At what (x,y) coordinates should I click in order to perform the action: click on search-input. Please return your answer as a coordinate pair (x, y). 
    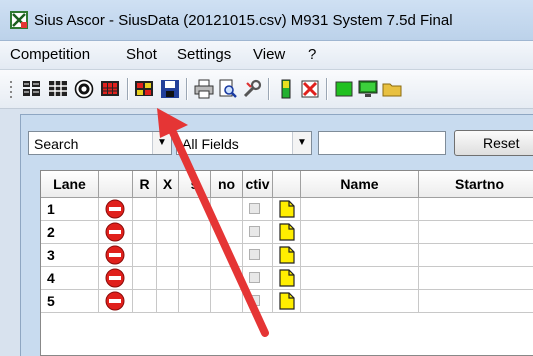
    Looking at the image, I should click on (382, 143).